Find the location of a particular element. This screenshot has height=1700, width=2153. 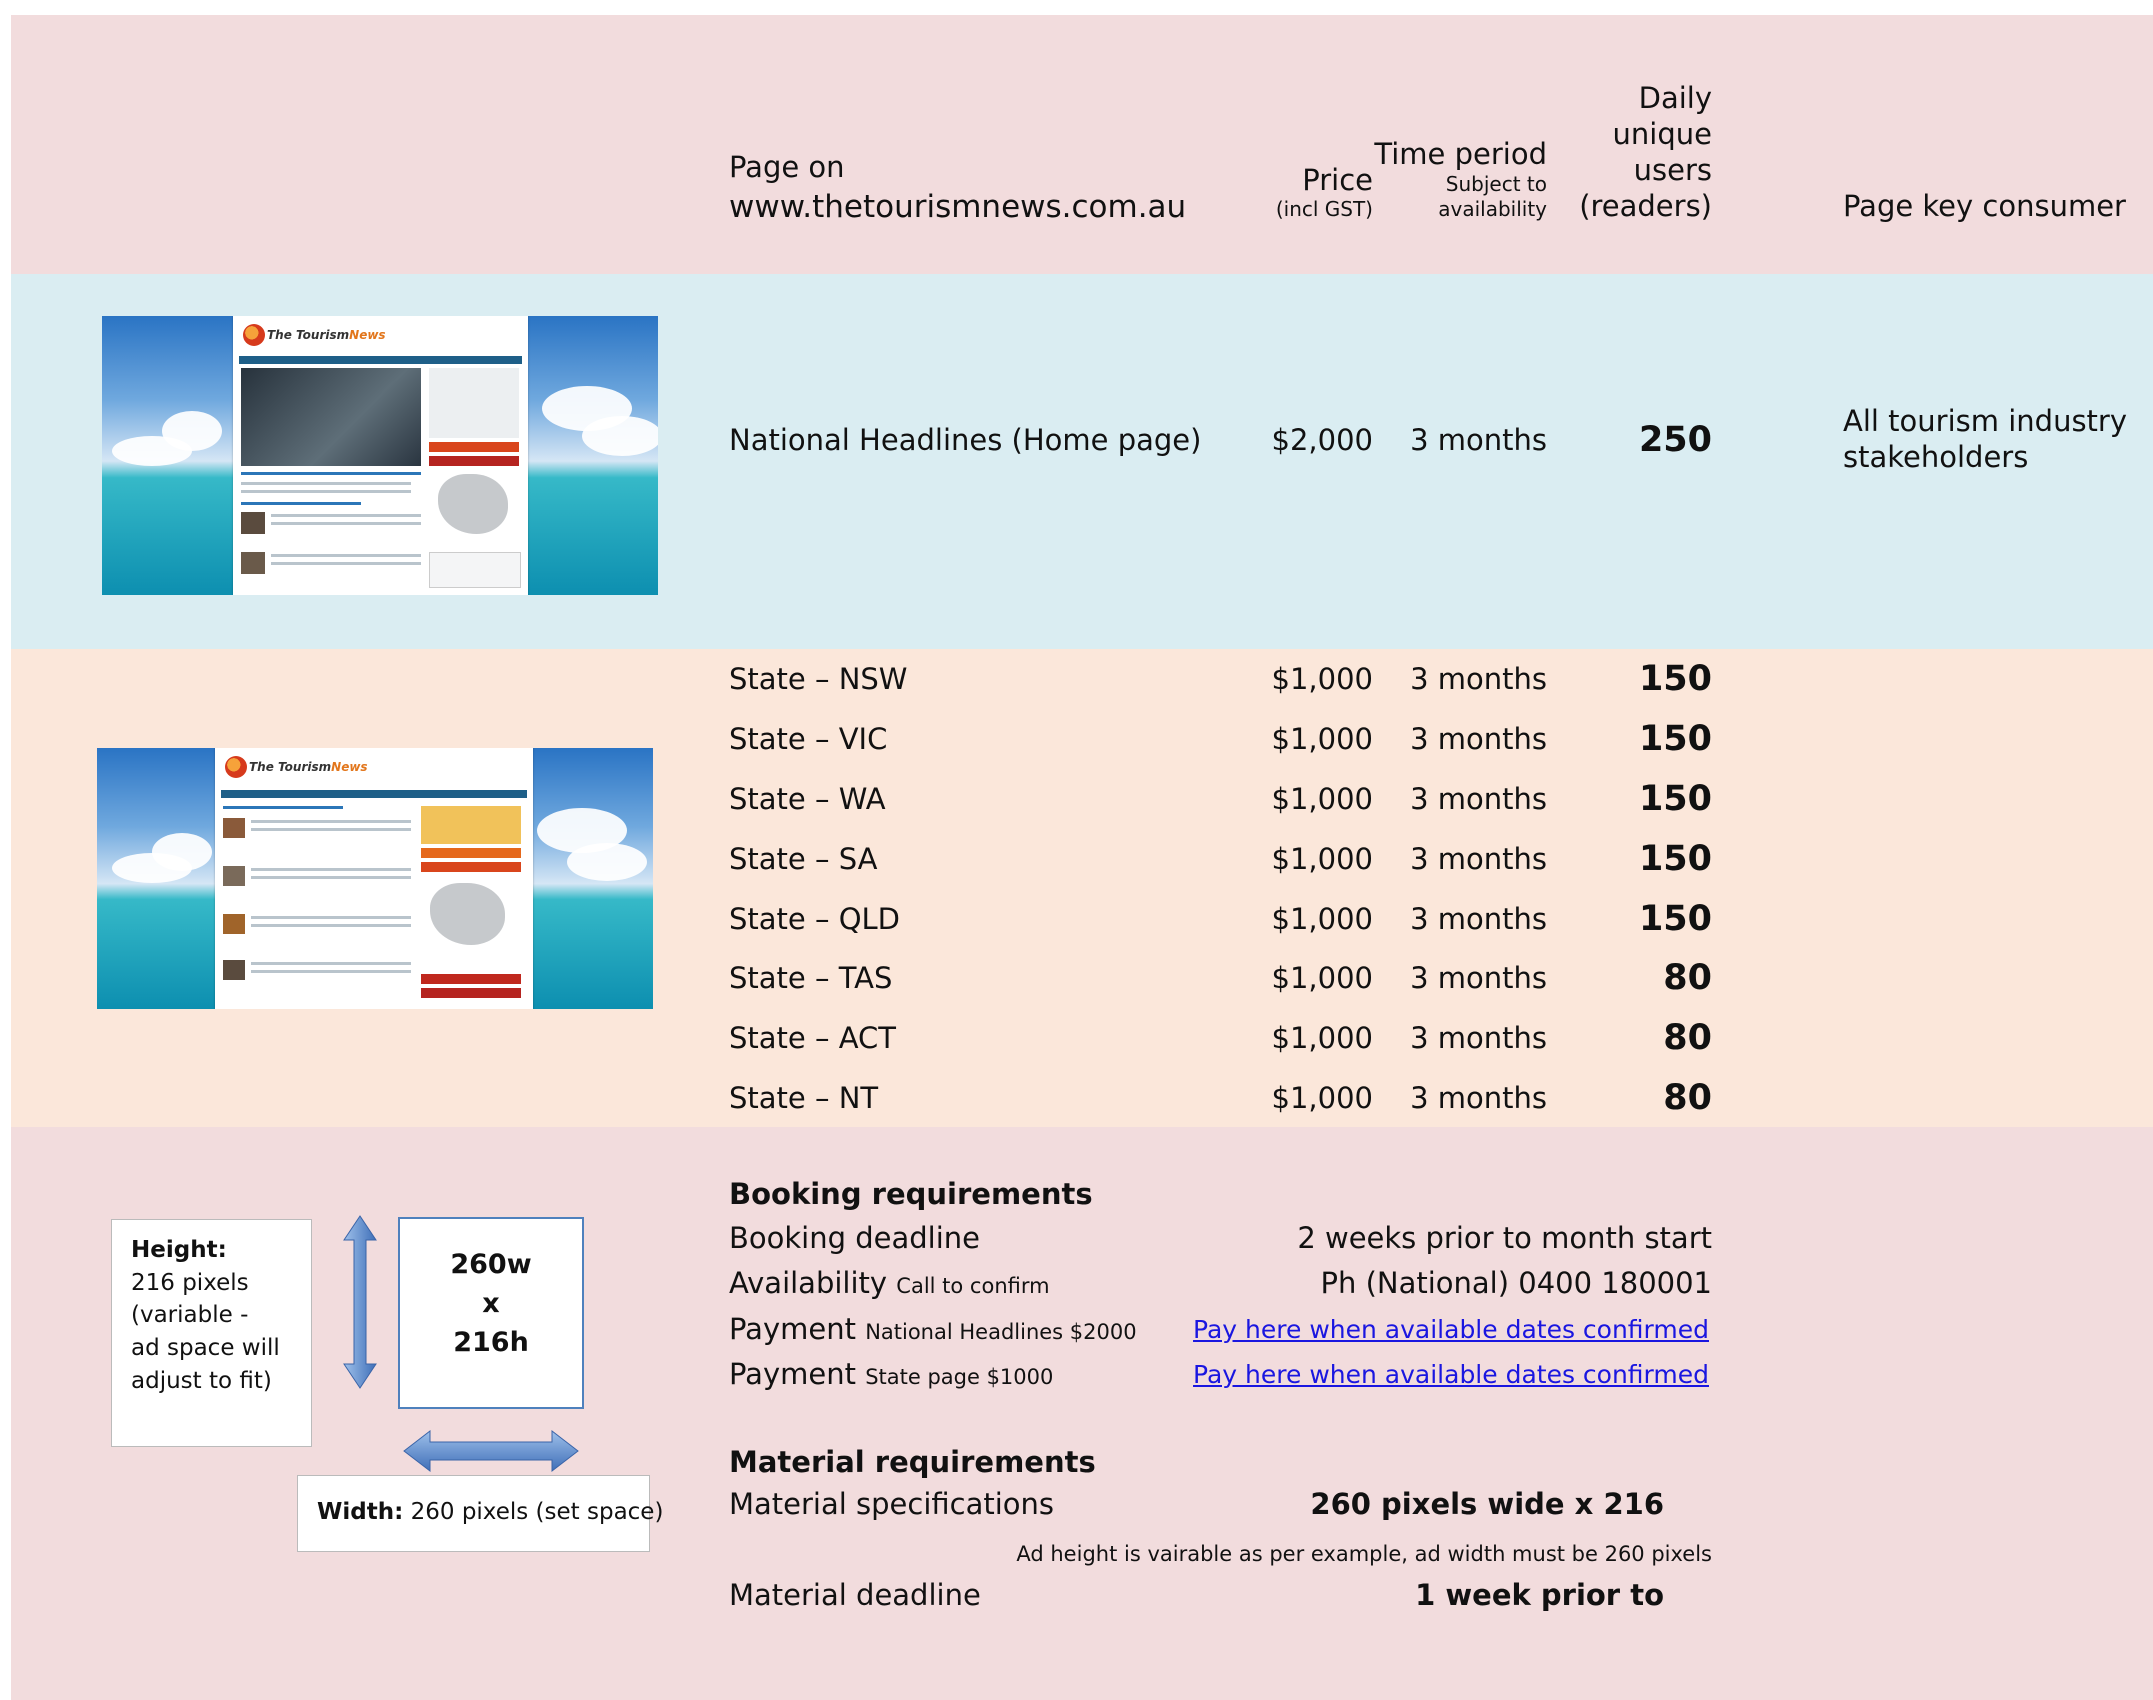

height-text-1: 216 pixels is located at coordinates (190, 1282).